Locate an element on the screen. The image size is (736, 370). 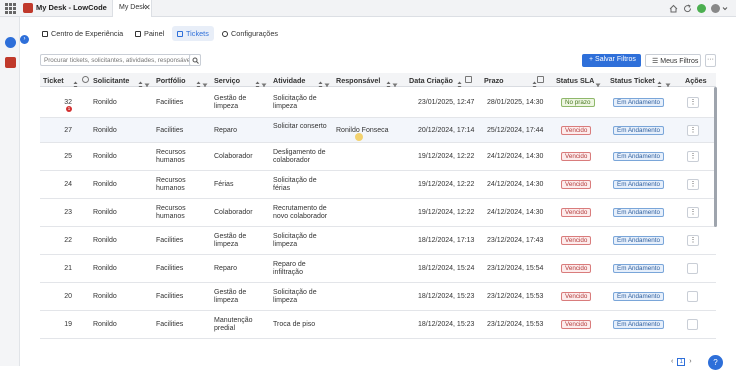
tab-centro-experiencia: Centro de Experiência is located at coordinates (82, 33).